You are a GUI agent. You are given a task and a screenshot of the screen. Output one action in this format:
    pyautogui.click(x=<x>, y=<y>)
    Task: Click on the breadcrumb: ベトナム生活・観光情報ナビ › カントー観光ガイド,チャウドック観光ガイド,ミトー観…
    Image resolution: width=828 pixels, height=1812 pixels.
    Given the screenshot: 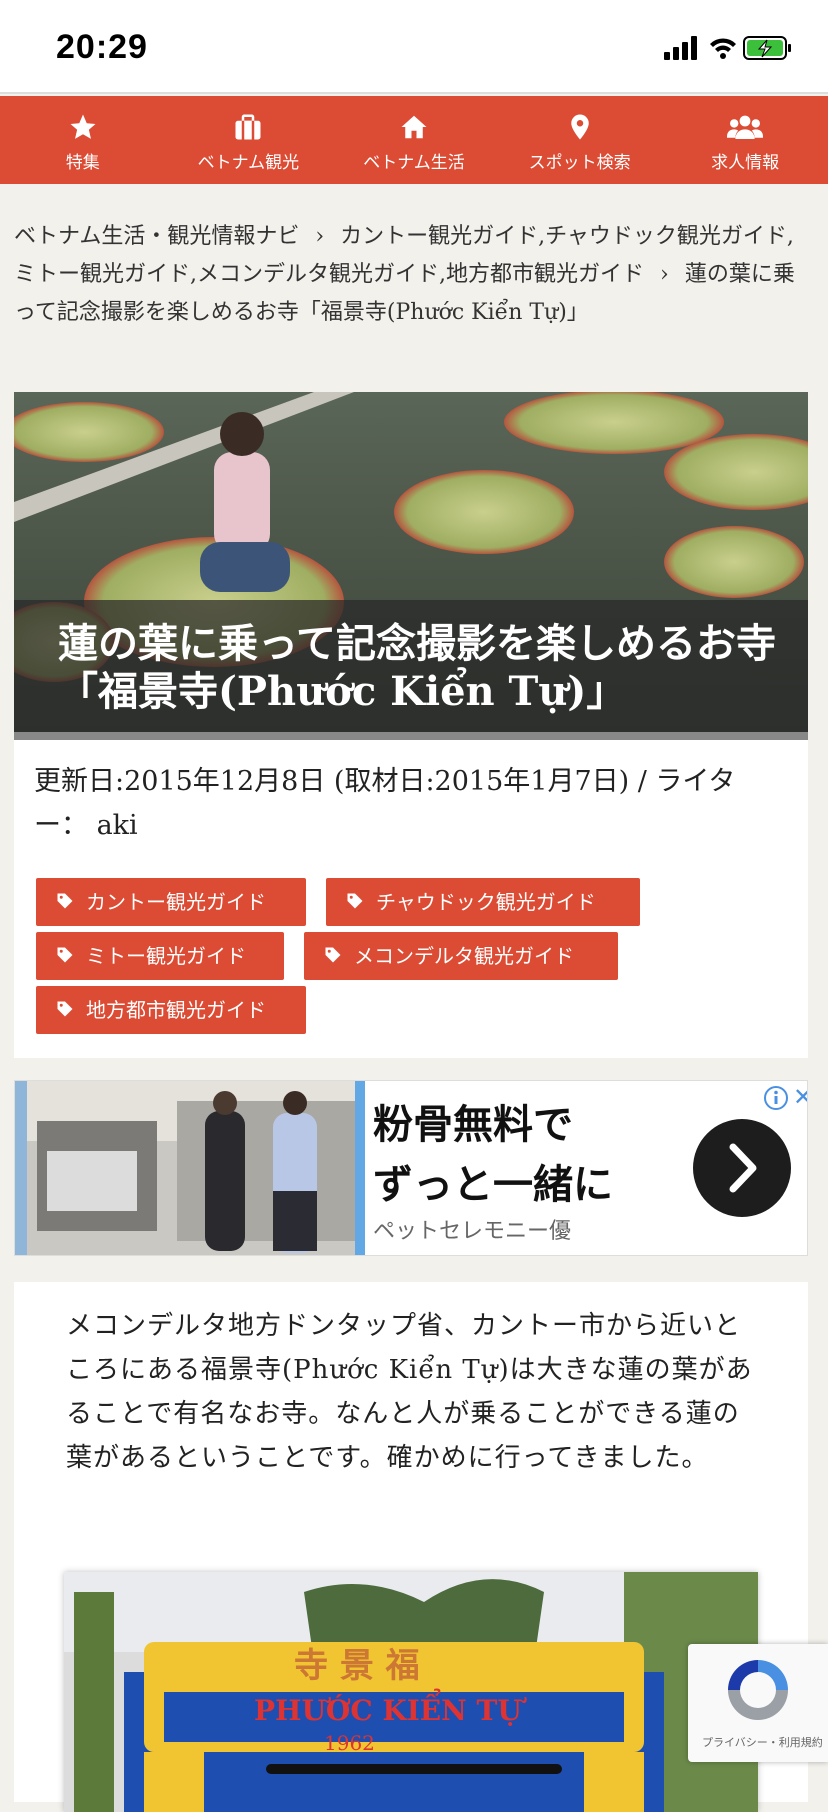 What is the action you would take?
    pyautogui.click(x=409, y=275)
    